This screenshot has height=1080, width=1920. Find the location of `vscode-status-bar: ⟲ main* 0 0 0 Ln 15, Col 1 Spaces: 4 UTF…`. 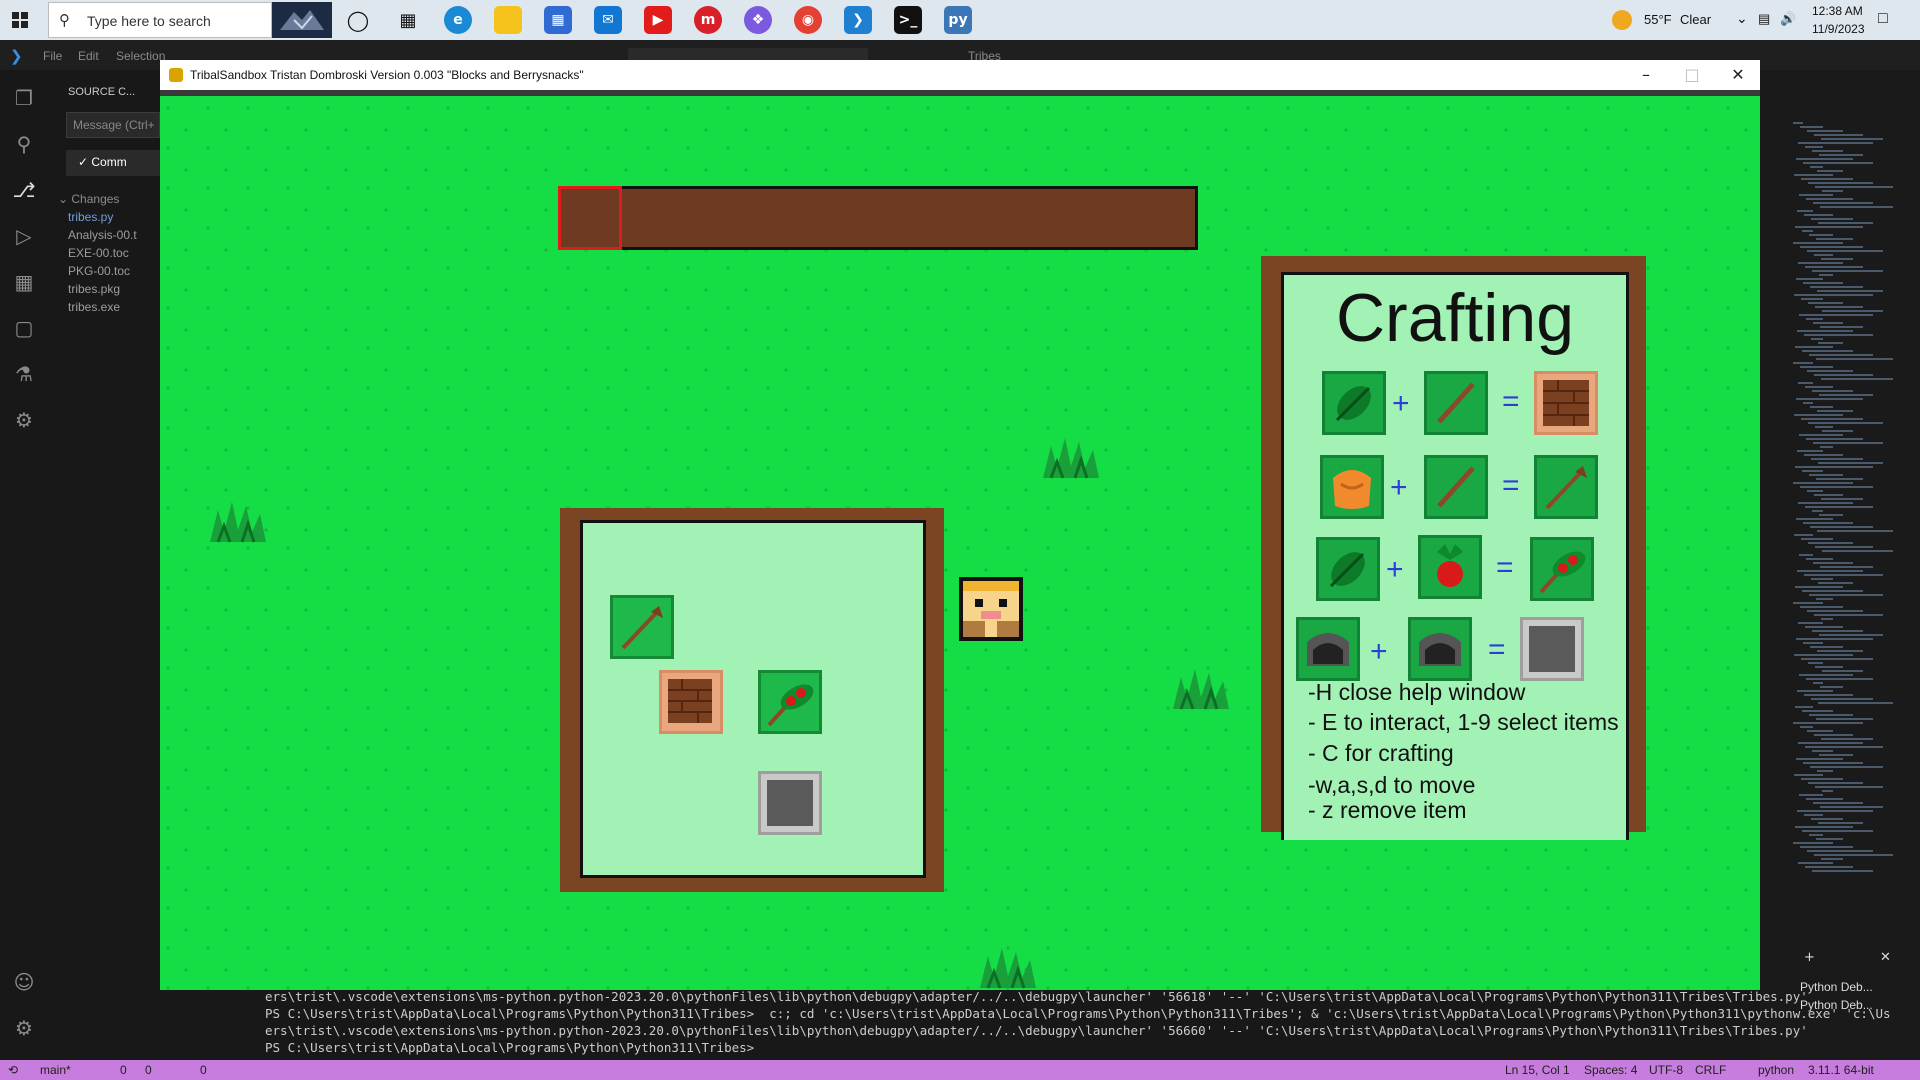

vscode-status-bar: ⟲ main* 0 0 0 Ln 15, Col 1 Spaces: 4 UTF… is located at coordinates (960, 1070).